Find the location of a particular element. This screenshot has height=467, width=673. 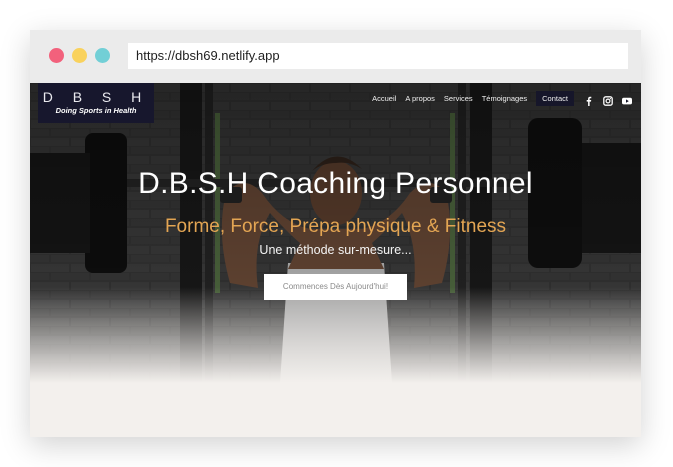

nav-item-a-propos: A propos is located at coordinates (420, 98).